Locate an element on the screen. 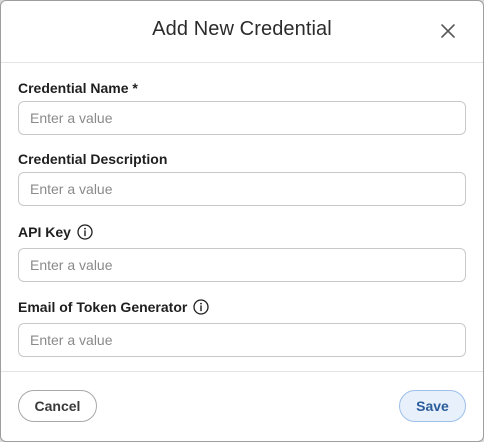 Image resolution: width=484 pixels, height=442 pixels. close-icon is located at coordinates (448, 31).